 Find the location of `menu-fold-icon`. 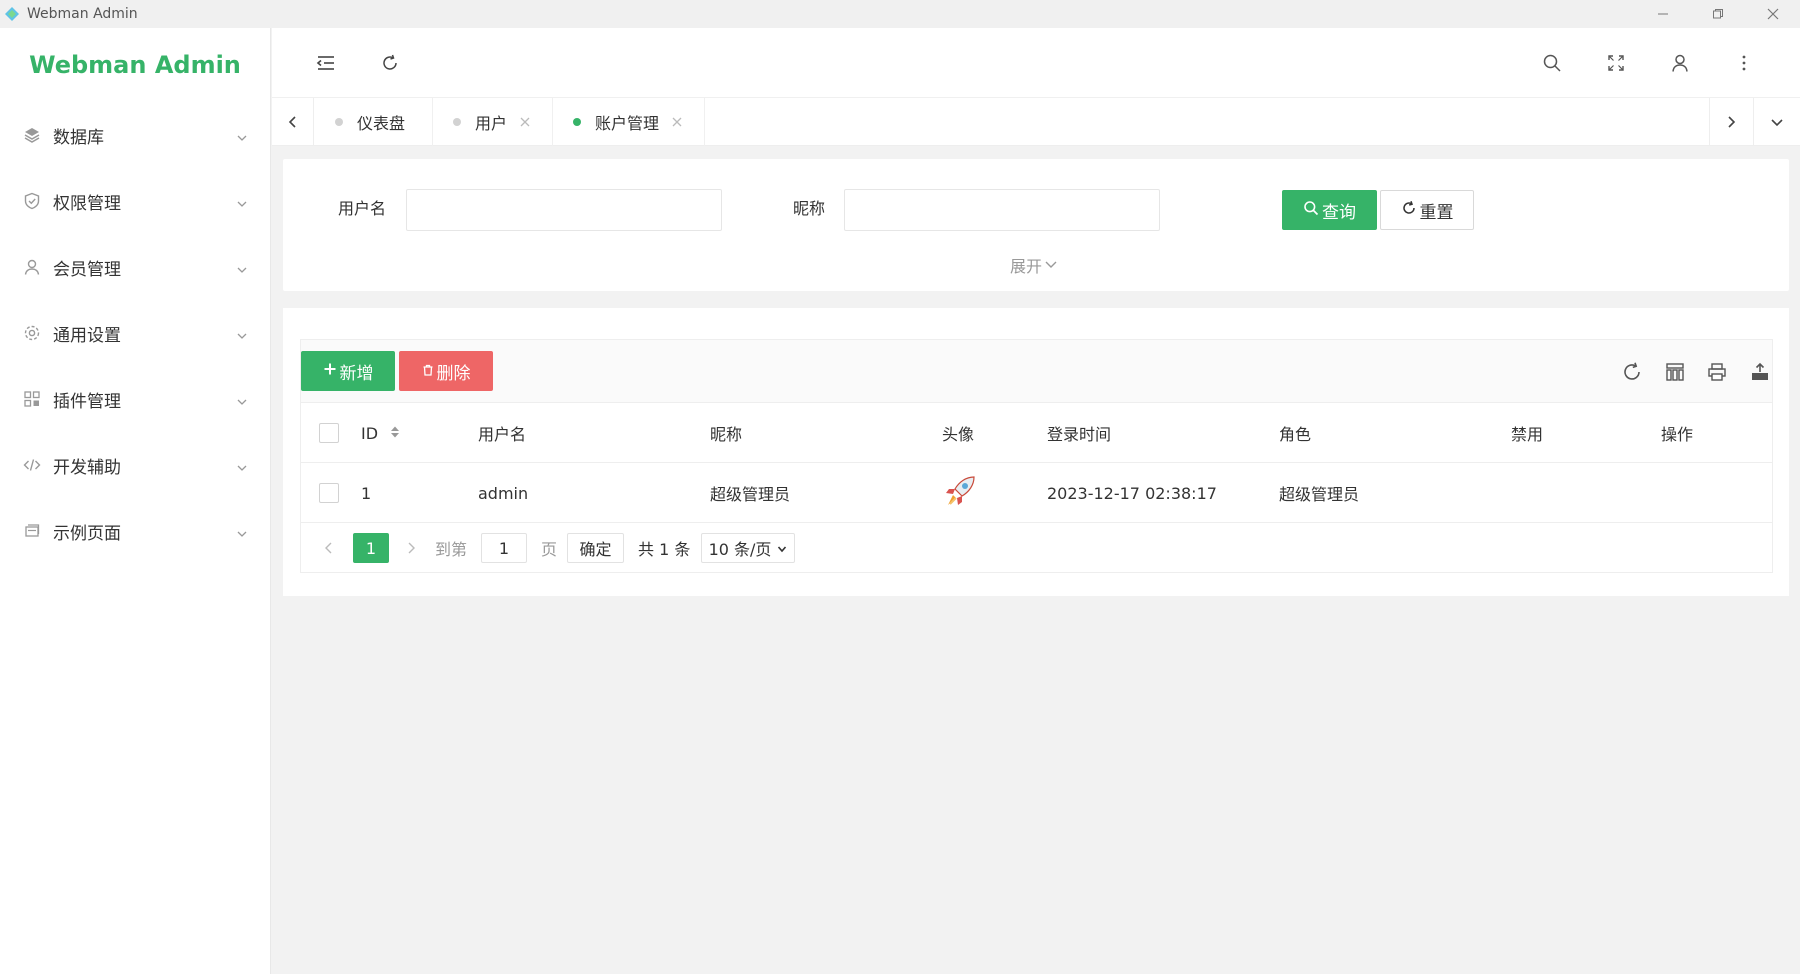

menu-fold-icon is located at coordinates (326, 63).